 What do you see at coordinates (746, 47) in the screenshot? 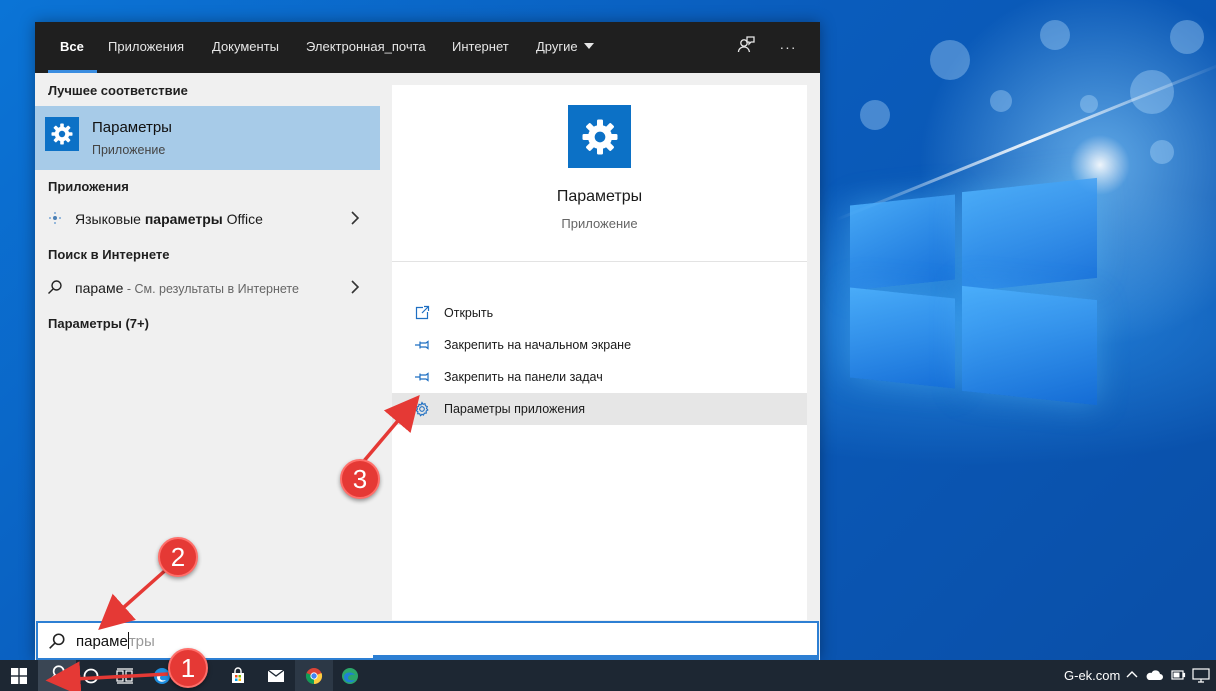
I see `feedback-icon` at bounding box center [746, 47].